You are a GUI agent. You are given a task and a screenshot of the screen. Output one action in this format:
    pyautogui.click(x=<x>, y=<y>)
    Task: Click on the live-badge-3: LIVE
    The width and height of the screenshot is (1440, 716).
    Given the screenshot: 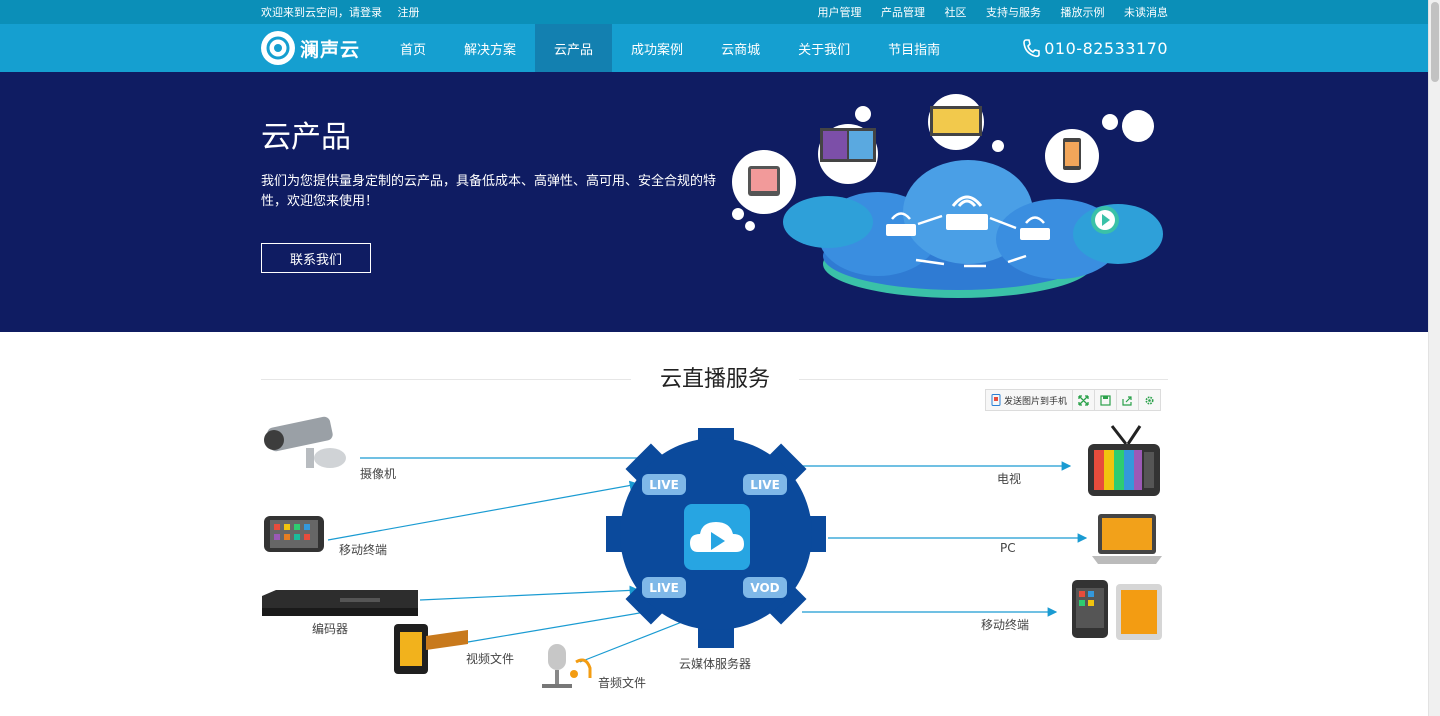 What is the action you would take?
    pyautogui.click(x=664, y=587)
    